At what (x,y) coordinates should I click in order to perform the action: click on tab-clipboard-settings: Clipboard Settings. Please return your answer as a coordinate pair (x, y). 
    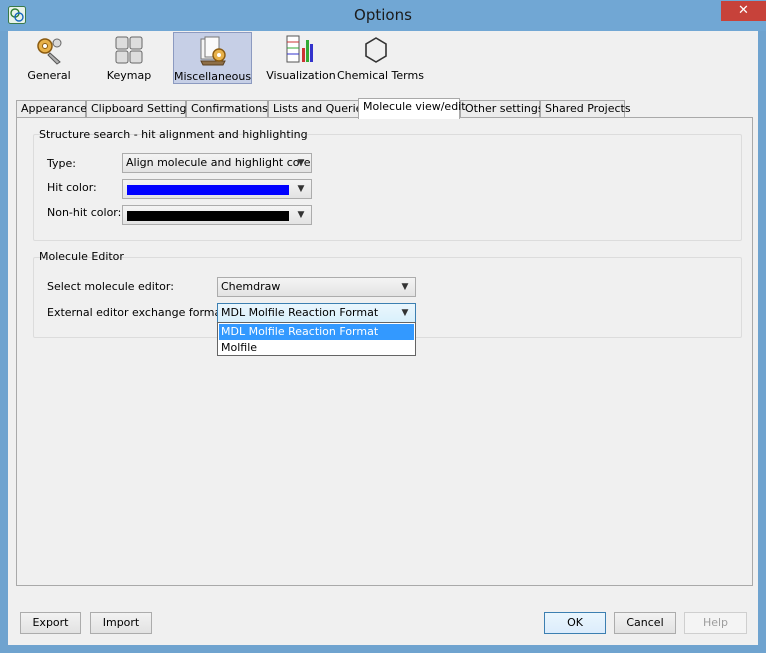
    Looking at the image, I should click on (139, 109).